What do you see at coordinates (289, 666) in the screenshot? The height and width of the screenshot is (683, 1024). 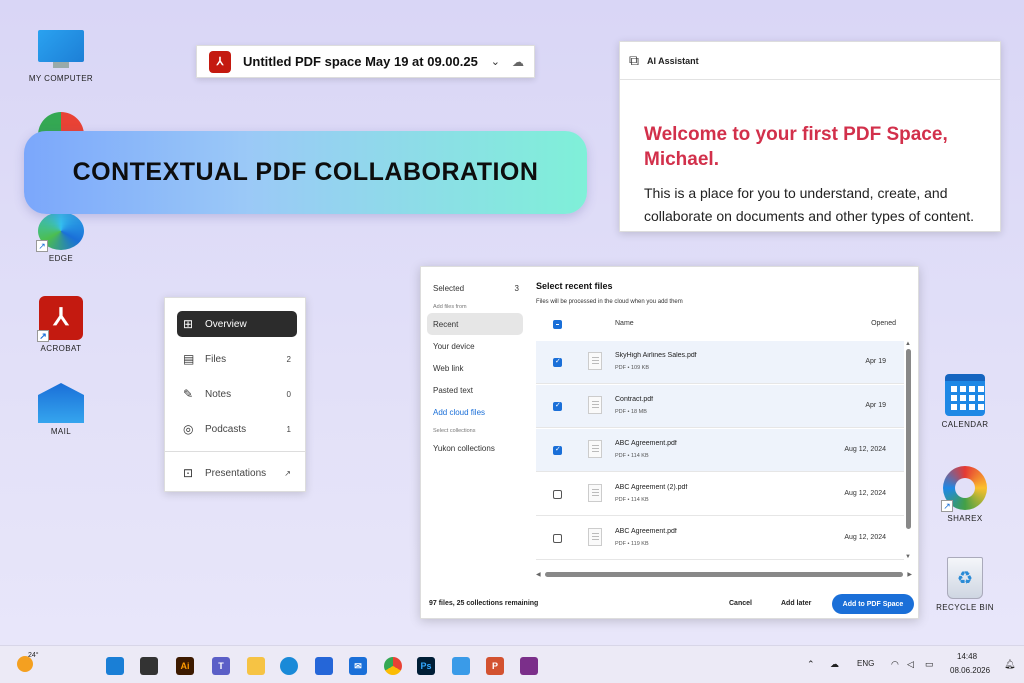 I see `edge-taskbar-icon` at bounding box center [289, 666].